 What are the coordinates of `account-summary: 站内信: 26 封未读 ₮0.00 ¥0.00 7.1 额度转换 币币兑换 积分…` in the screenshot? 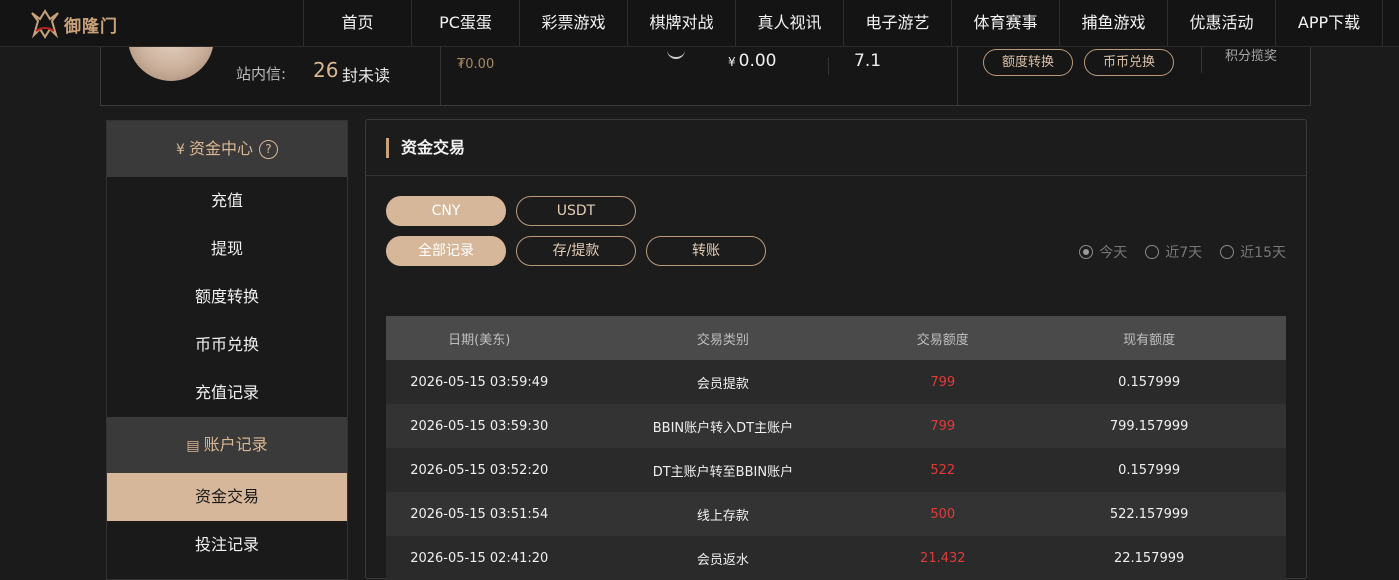 It's located at (705, 73).